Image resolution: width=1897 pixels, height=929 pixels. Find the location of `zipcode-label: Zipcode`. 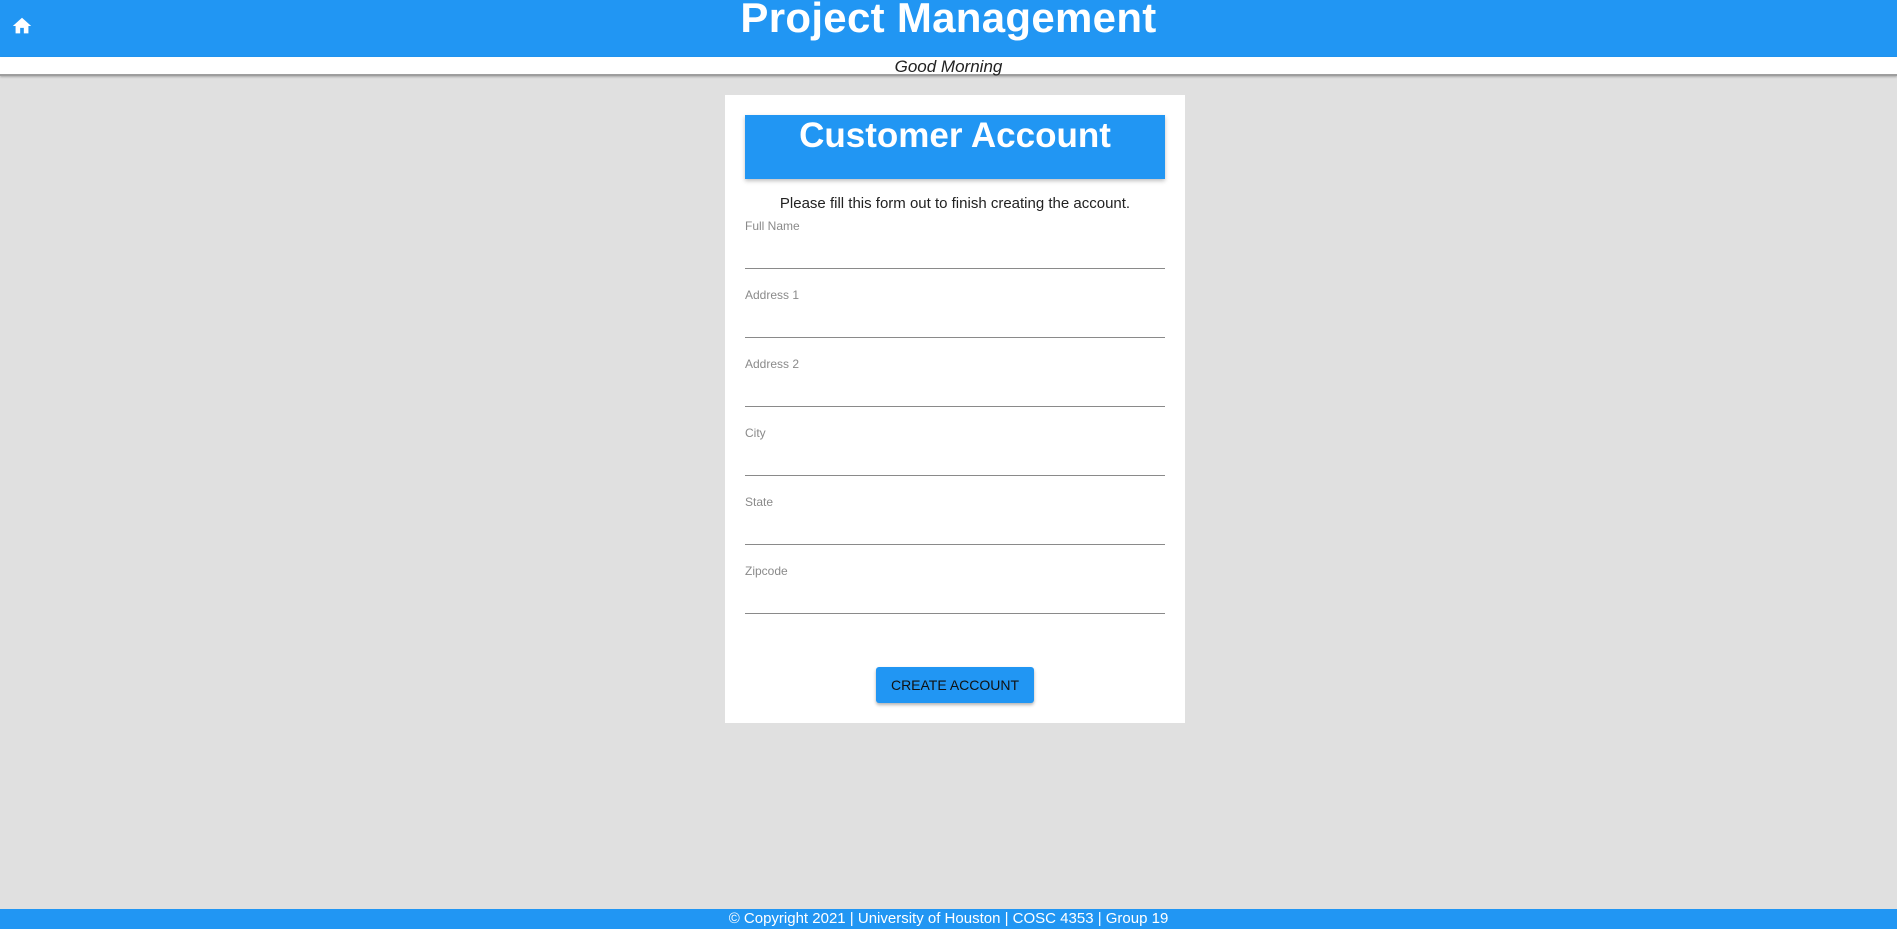

zipcode-label: Zipcode is located at coordinates (766, 571).